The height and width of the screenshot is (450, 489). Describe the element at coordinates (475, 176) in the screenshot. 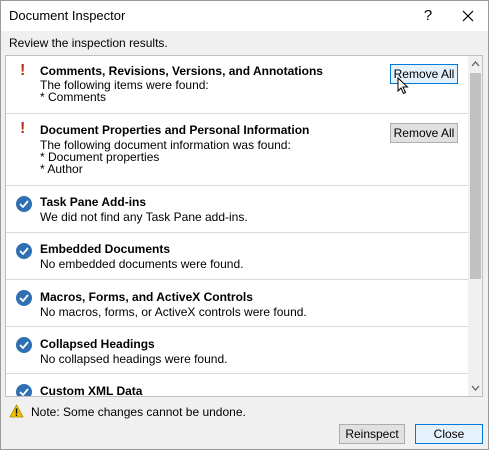

I see `scrollbar-thumb` at that location.